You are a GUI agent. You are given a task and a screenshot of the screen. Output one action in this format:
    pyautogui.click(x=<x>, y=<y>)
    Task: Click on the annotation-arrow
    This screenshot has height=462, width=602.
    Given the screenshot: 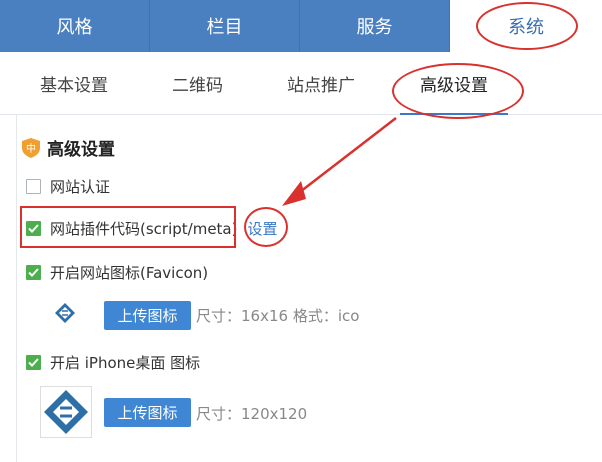 What is the action you would take?
    pyautogui.click(x=339, y=161)
    